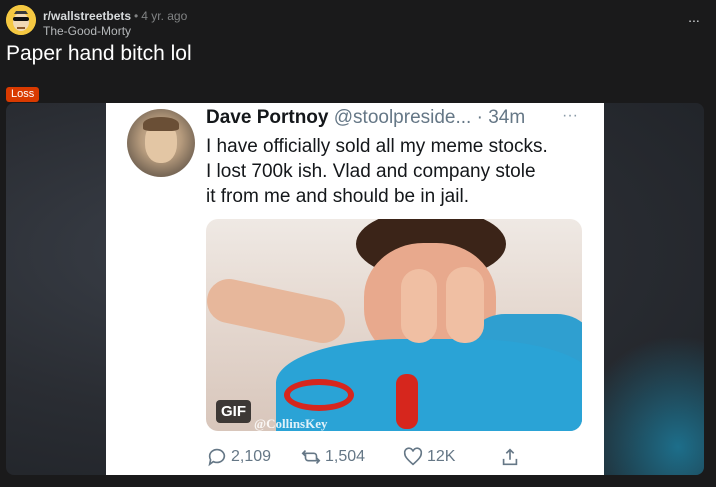 The height and width of the screenshot is (487, 716). I want to click on tweet-line: I lost 700k ish. Vlad and company stole, so click(371, 171).